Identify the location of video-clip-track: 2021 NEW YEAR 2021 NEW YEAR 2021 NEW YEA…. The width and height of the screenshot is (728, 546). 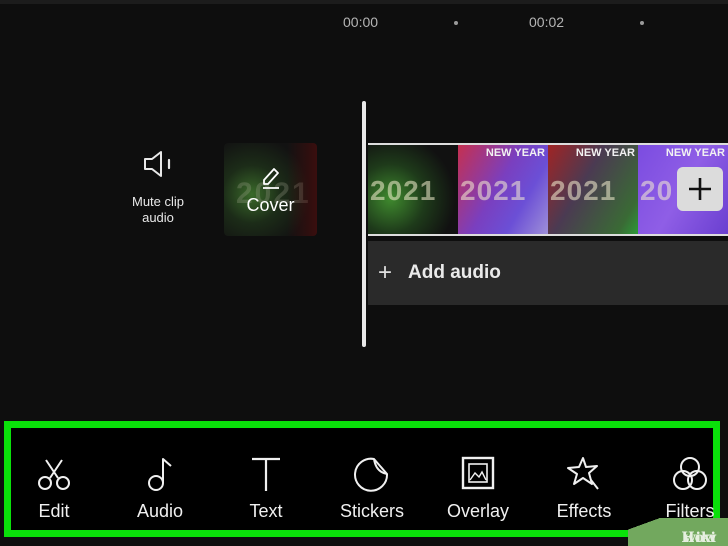
(548, 189).